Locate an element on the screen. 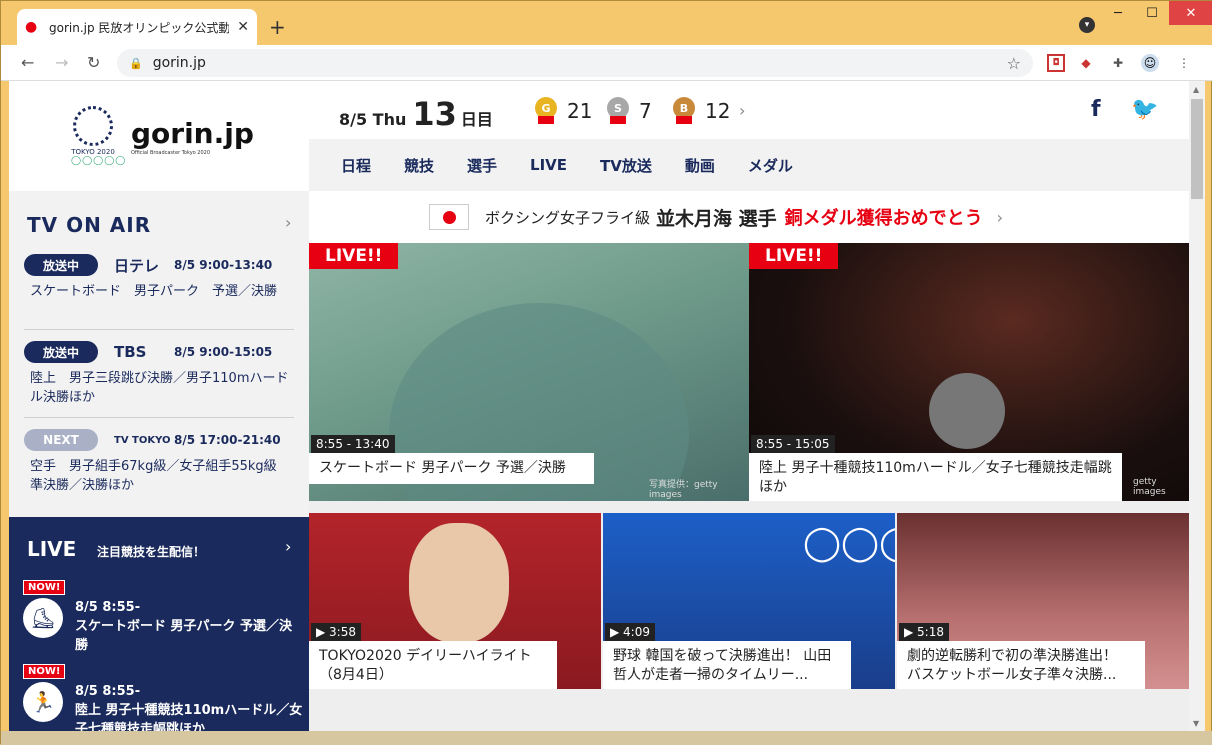  twitter-icon: 🐦 is located at coordinates (1144, 109).